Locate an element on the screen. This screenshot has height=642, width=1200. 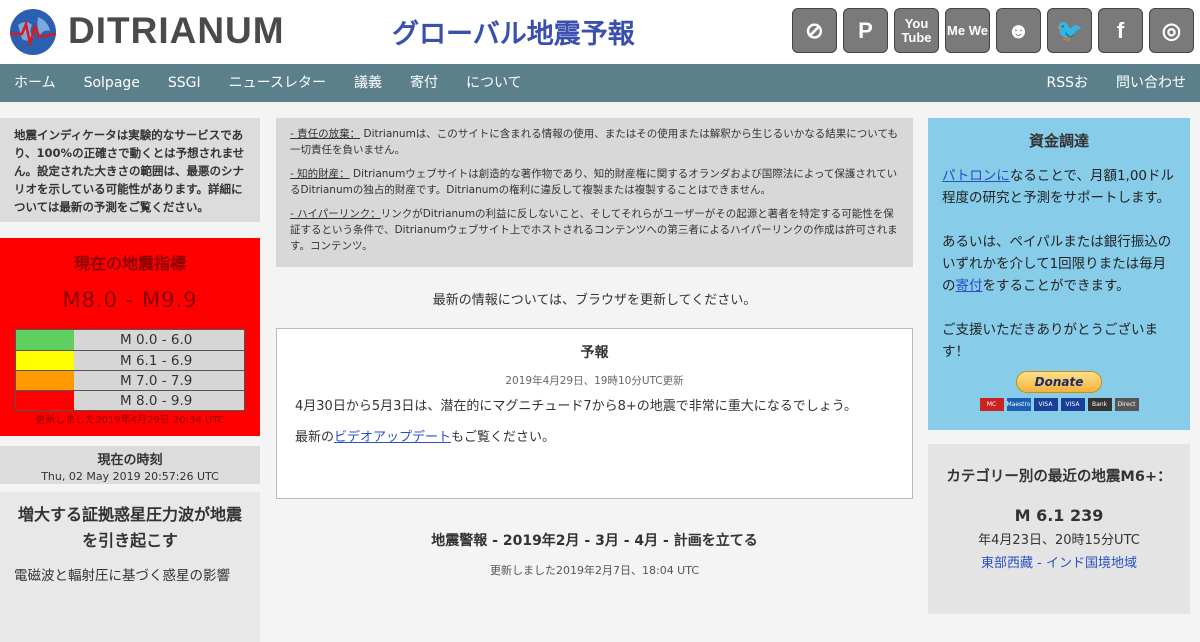
nav-item-1: Solpage is located at coordinates (112, 83).